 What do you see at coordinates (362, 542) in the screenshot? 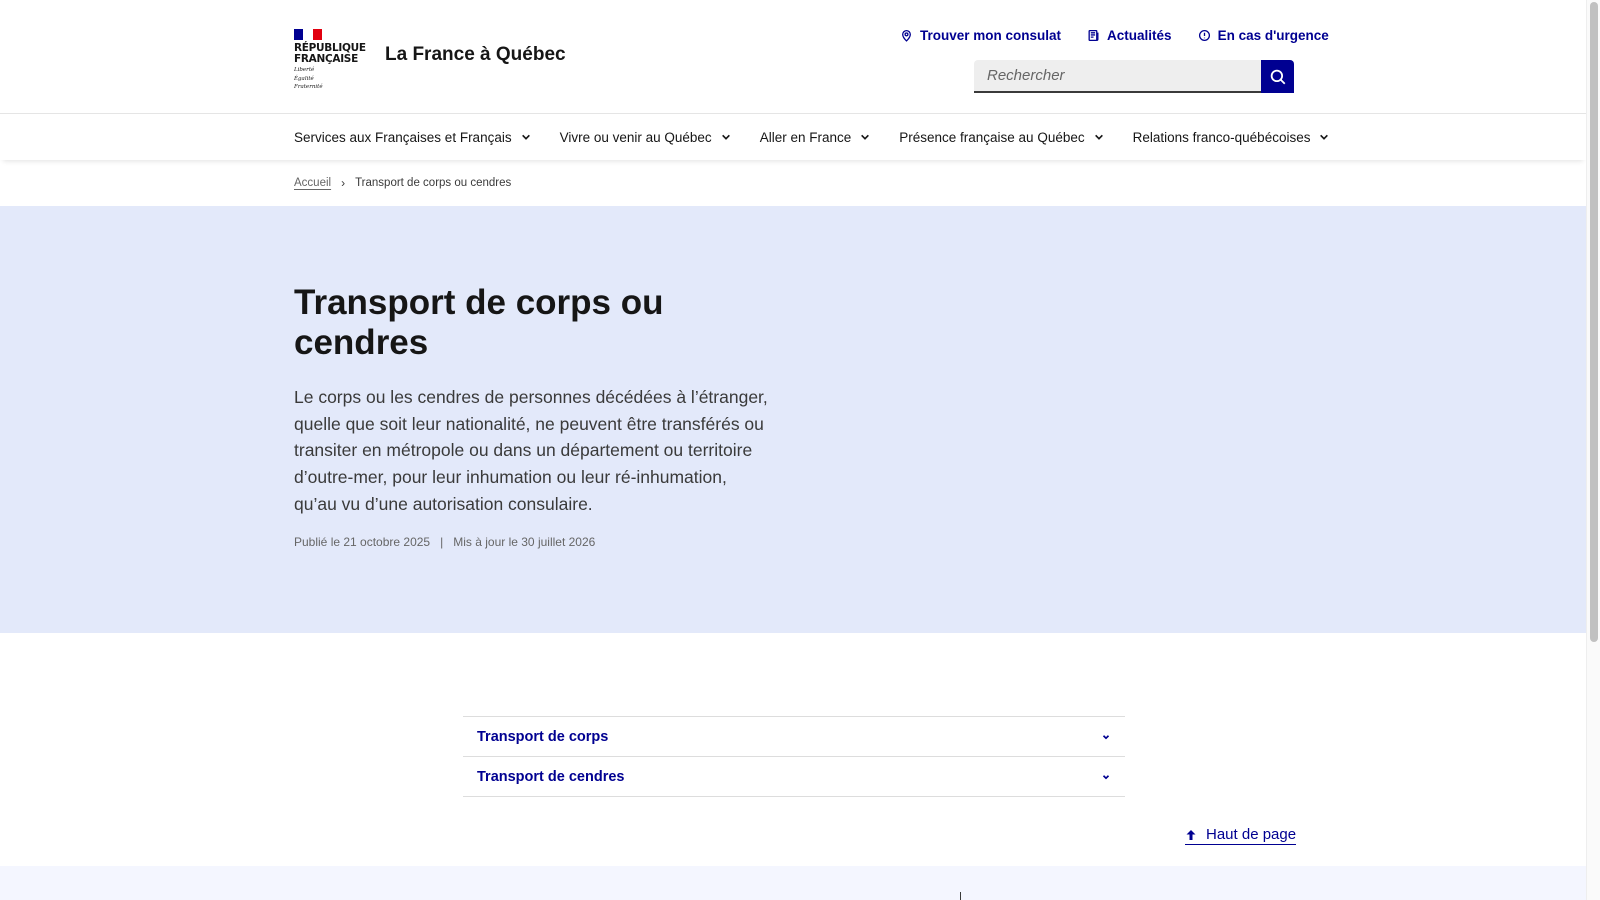
I see `published-date: Publié le 21 octobre 2025` at bounding box center [362, 542].